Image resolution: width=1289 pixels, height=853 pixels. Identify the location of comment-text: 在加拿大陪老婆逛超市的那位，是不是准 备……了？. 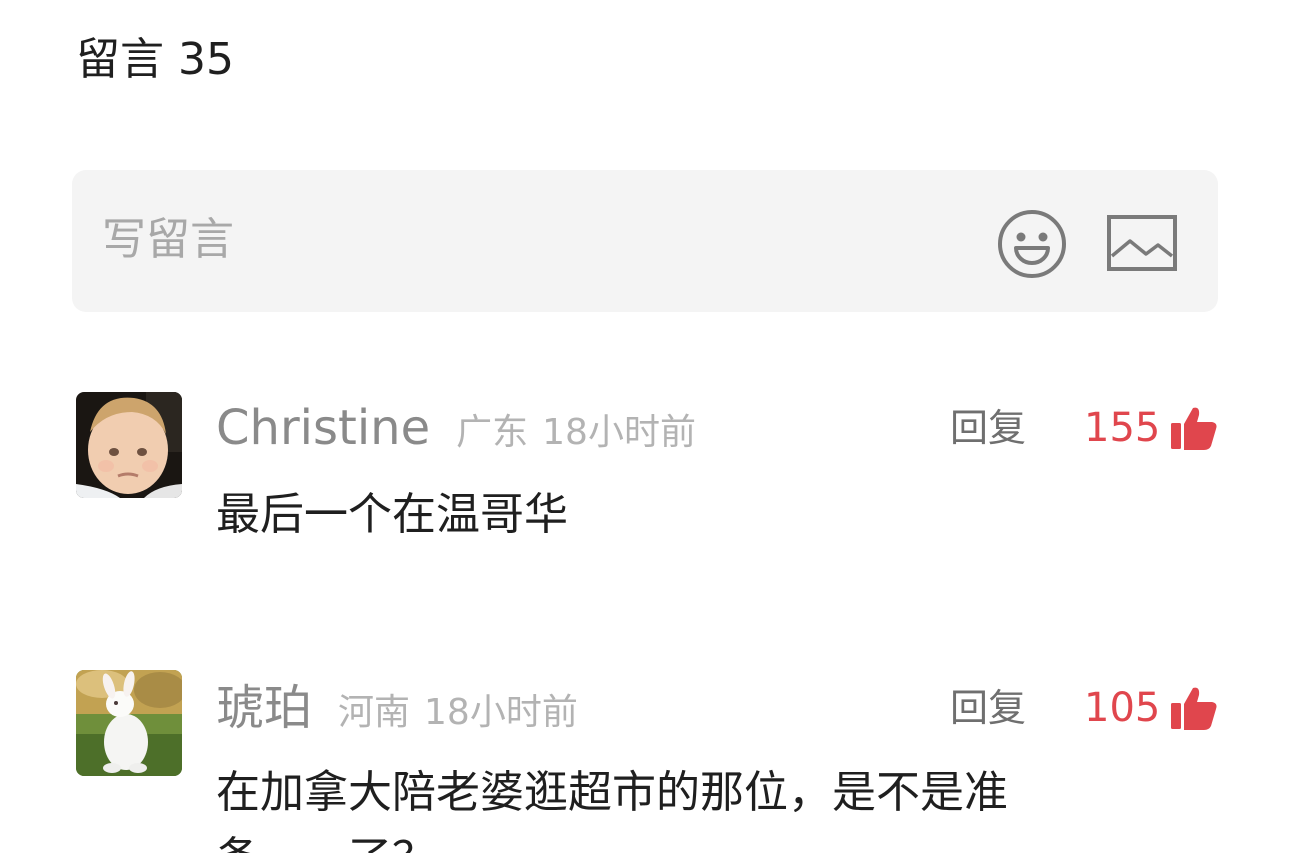
(716, 806).